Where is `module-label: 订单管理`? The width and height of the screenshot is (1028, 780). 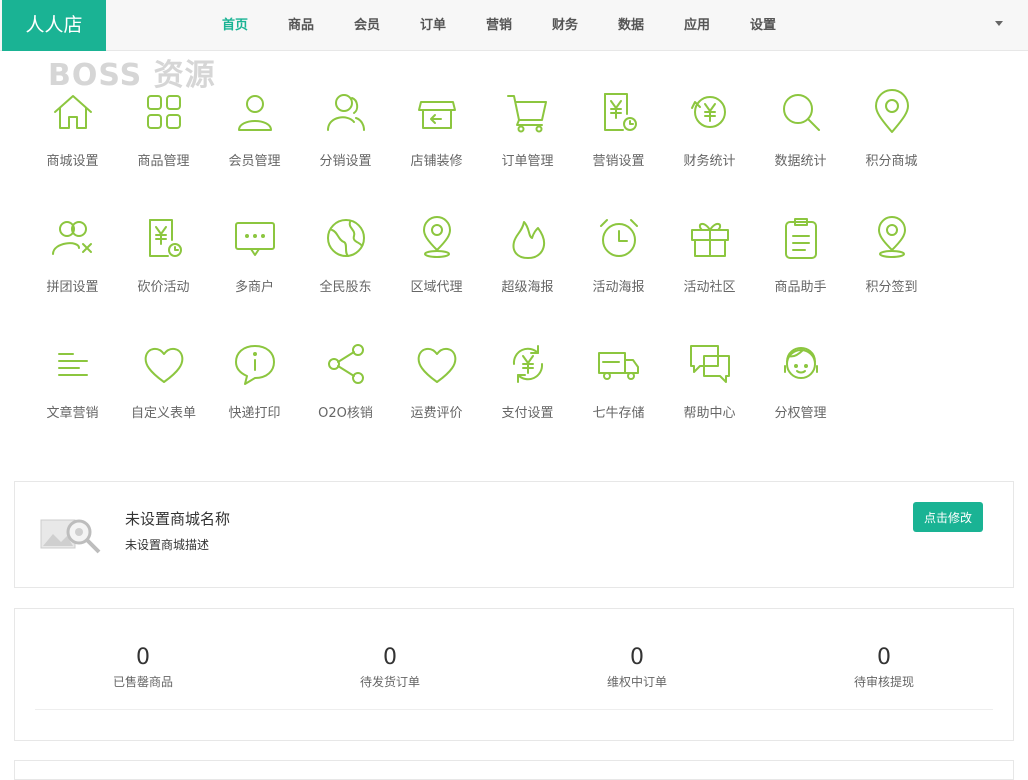 module-label: 订单管理 is located at coordinates (527, 161).